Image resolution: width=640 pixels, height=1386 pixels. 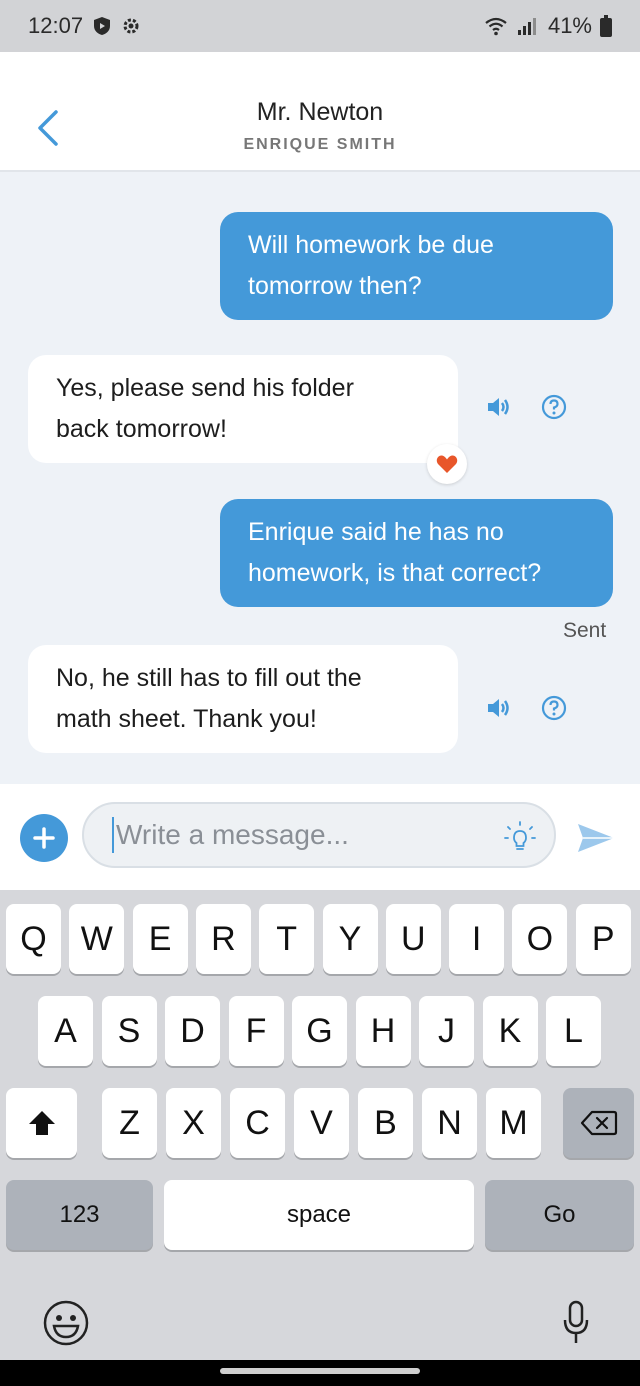 What do you see at coordinates (413, 939) in the screenshot?
I see `key-u: U` at bounding box center [413, 939].